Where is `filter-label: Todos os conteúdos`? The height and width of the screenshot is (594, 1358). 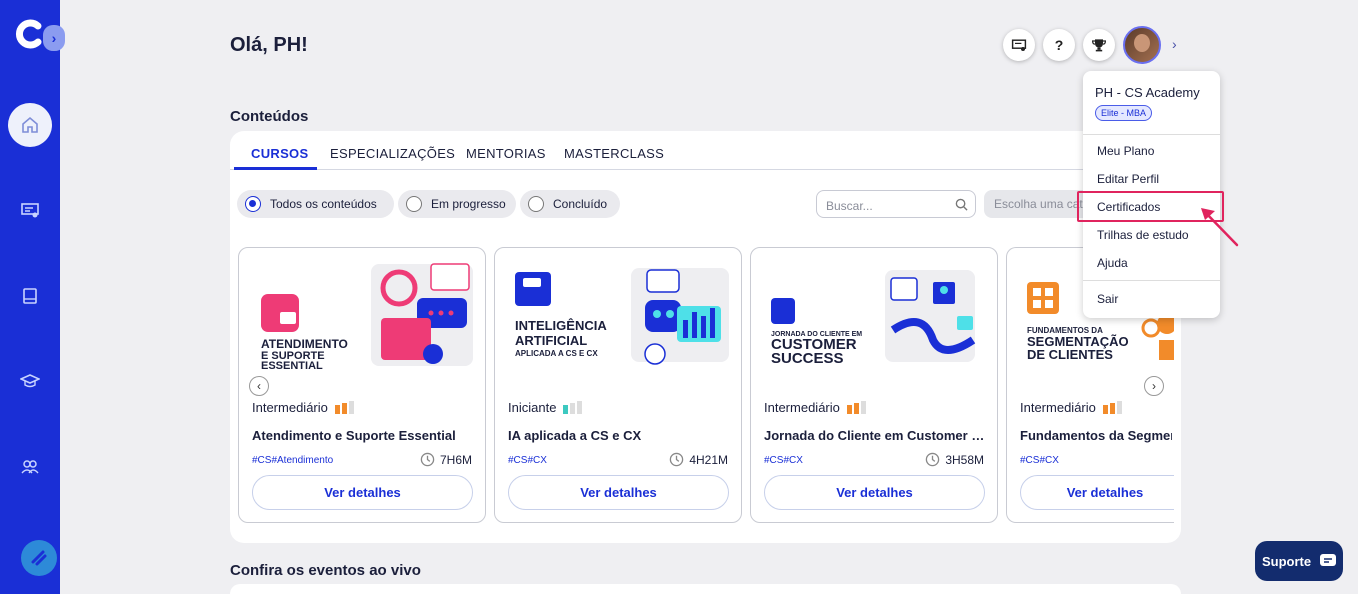
filter-label: Todos os conteúdos is located at coordinates (323, 204).